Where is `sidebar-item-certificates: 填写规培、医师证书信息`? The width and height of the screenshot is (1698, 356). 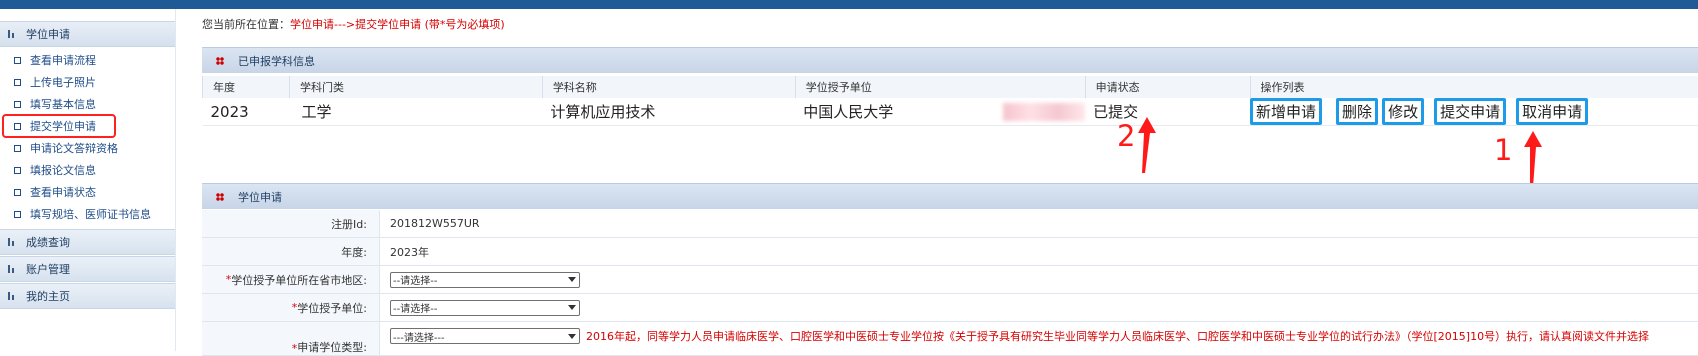
sidebar-item-certificates: 填写规培、医师证书信息 is located at coordinates (87, 214).